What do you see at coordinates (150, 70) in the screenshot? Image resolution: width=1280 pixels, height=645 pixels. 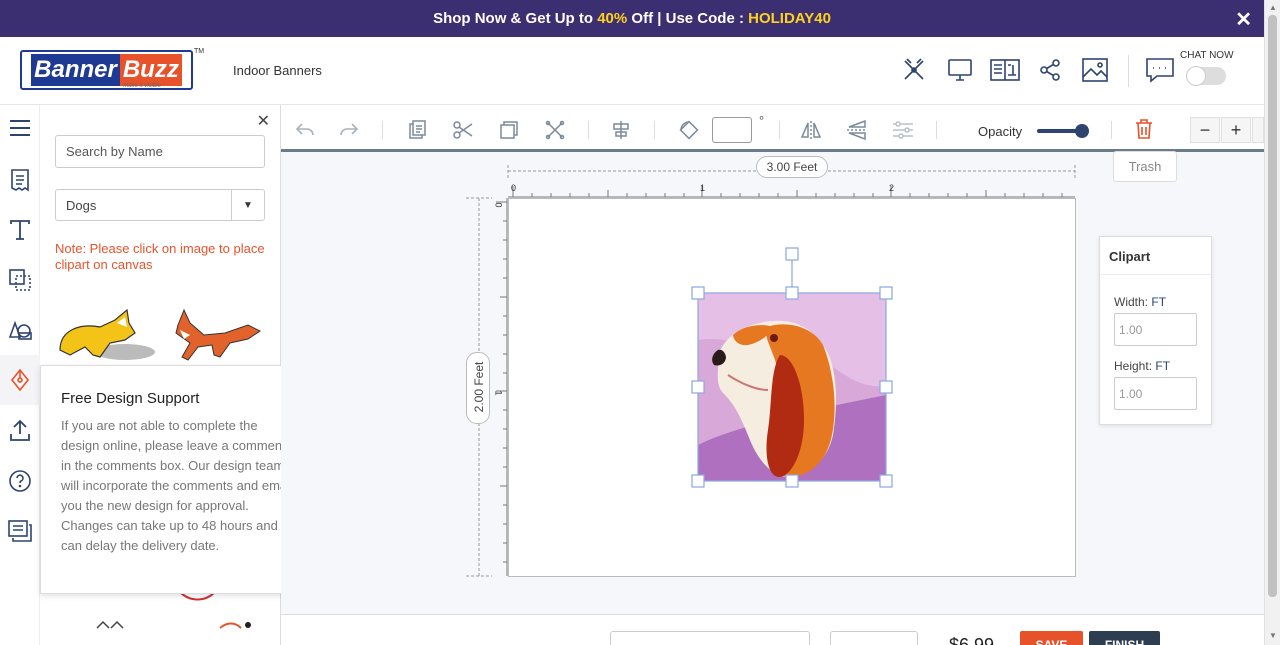 I see `logo-part-buzz: Buzz` at bounding box center [150, 70].